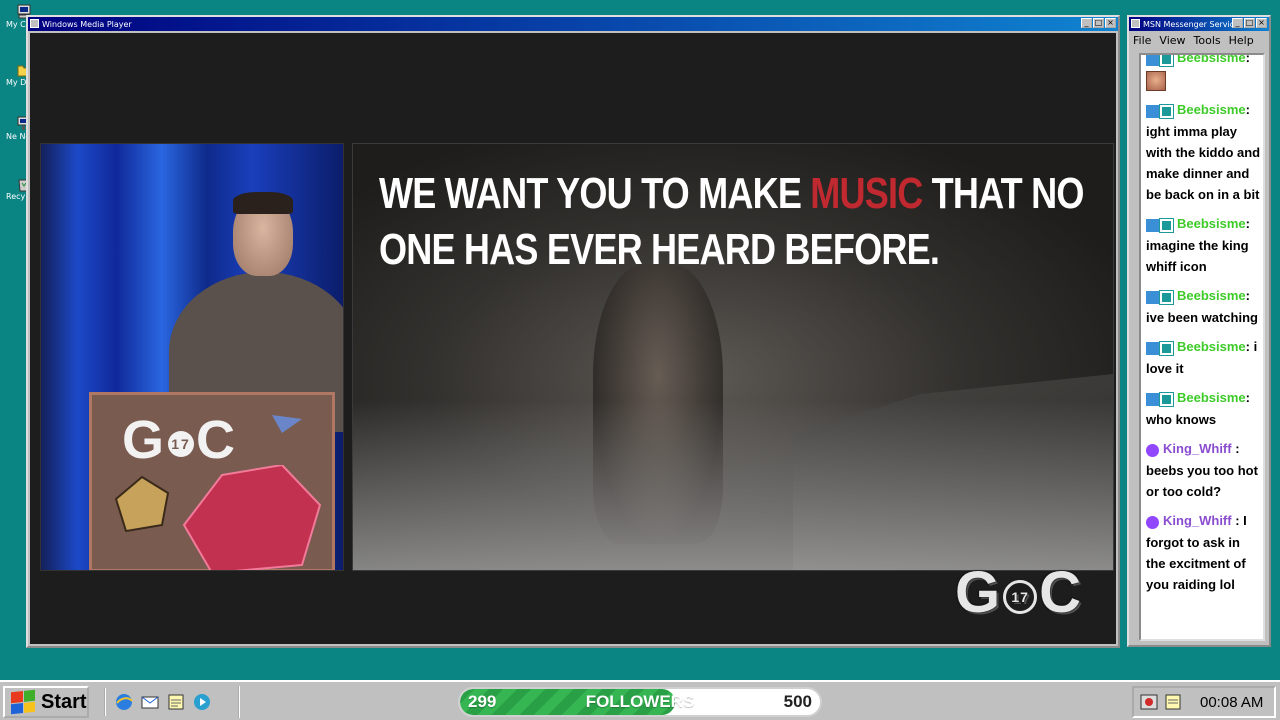 This screenshot has height=720, width=1280. What do you see at coordinates (150, 702) in the screenshot?
I see `outlook-icon` at bounding box center [150, 702].